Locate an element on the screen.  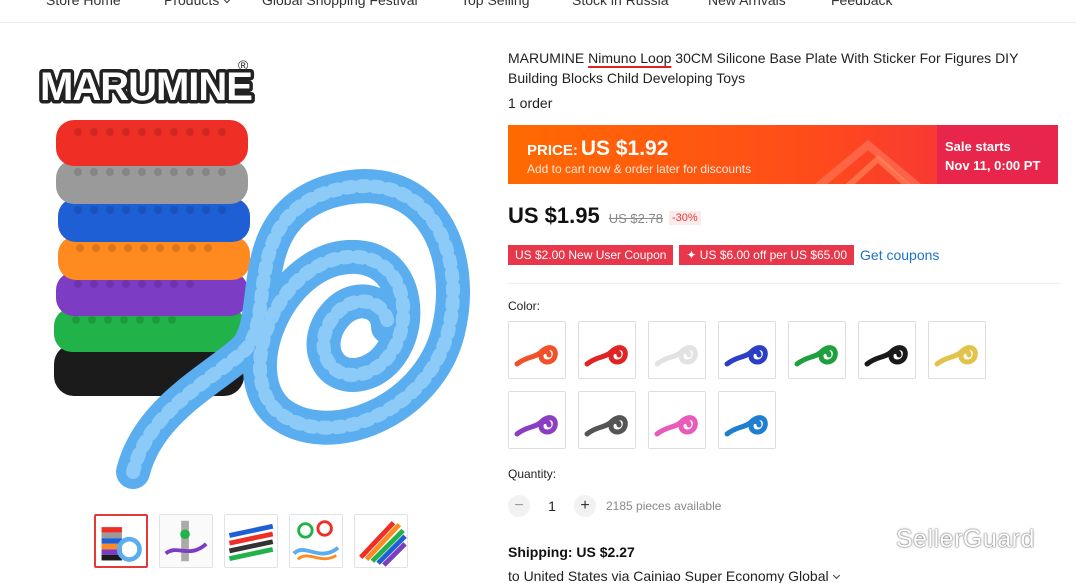
nav-products: Products is located at coordinates (198, 4).